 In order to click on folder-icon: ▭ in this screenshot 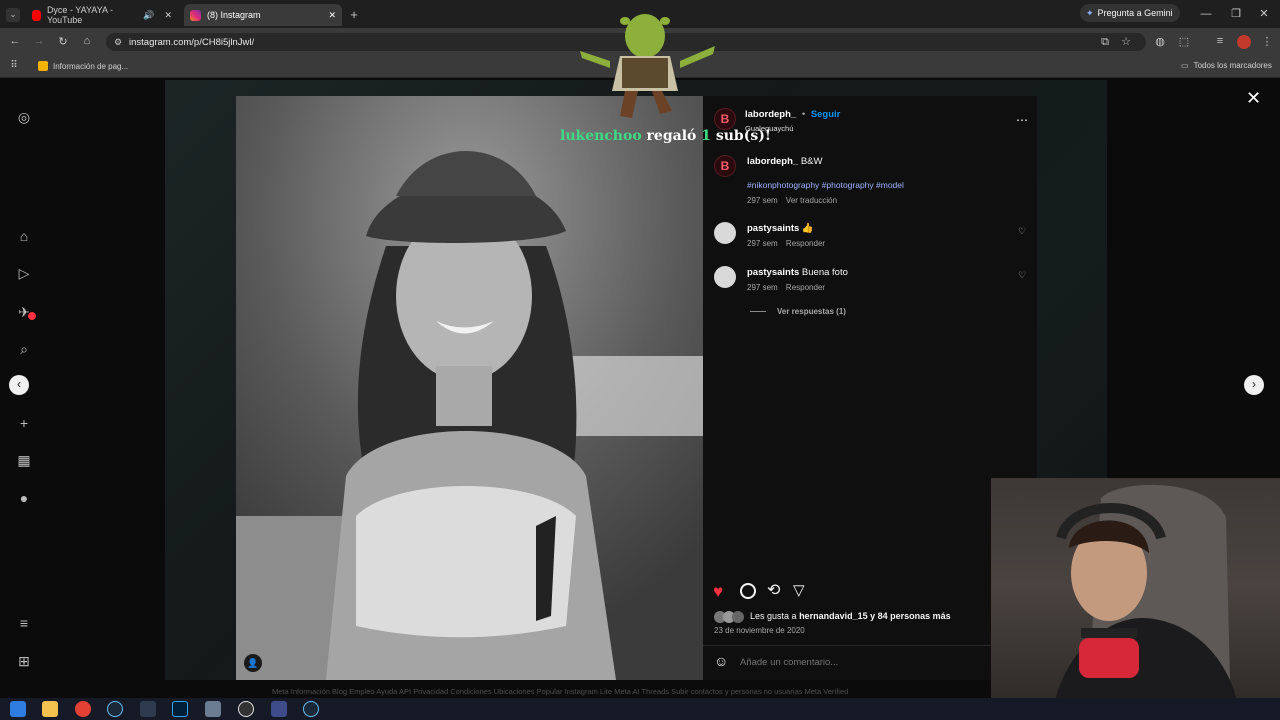, I will do `click(1185, 65)`.